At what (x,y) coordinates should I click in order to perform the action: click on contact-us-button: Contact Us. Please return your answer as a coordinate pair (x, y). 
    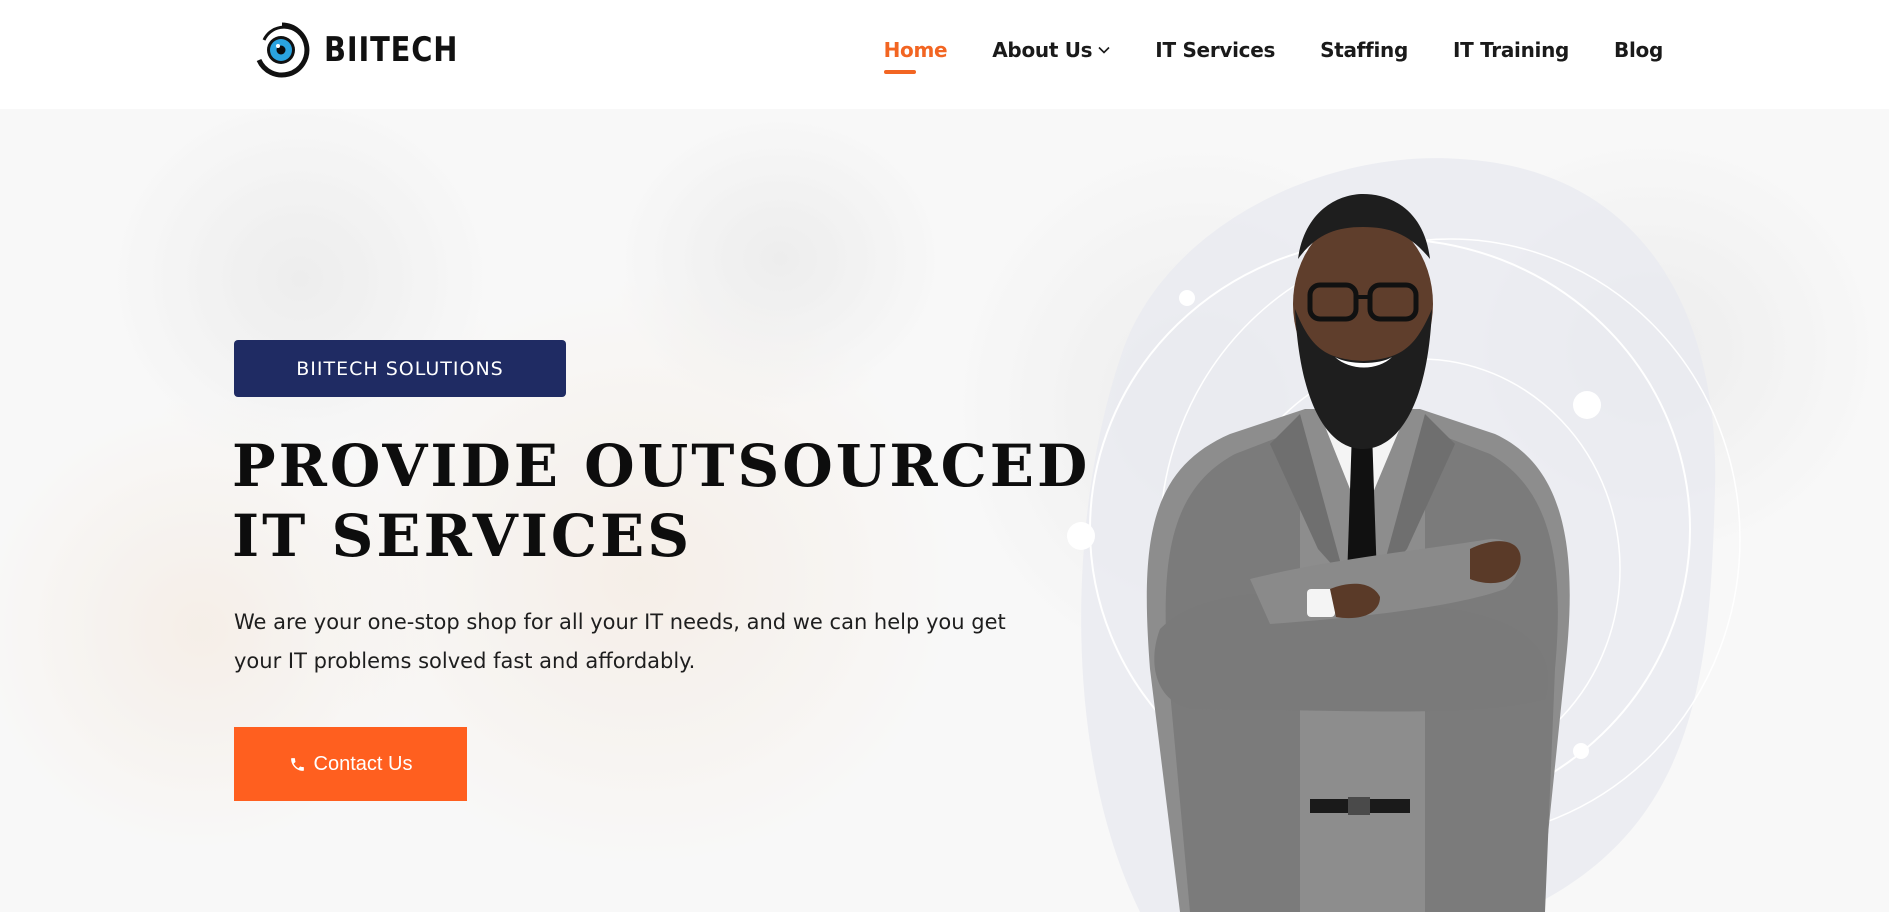
    Looking at the image, I should click on (350, 764).